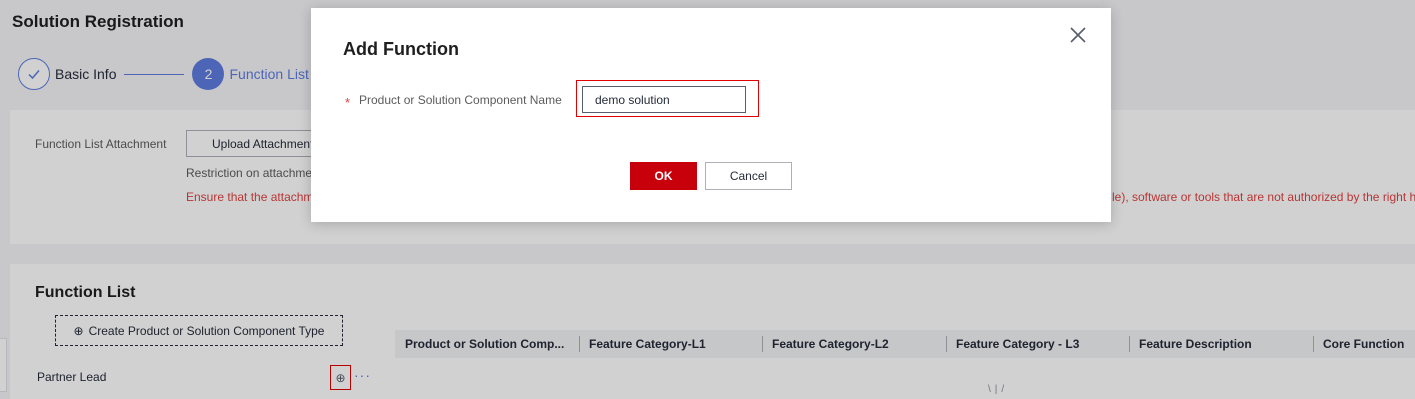  What do you see at coordinates (1078, 35) in the screenshot?
I see `close-icon` at bounding box center [1078, 35].